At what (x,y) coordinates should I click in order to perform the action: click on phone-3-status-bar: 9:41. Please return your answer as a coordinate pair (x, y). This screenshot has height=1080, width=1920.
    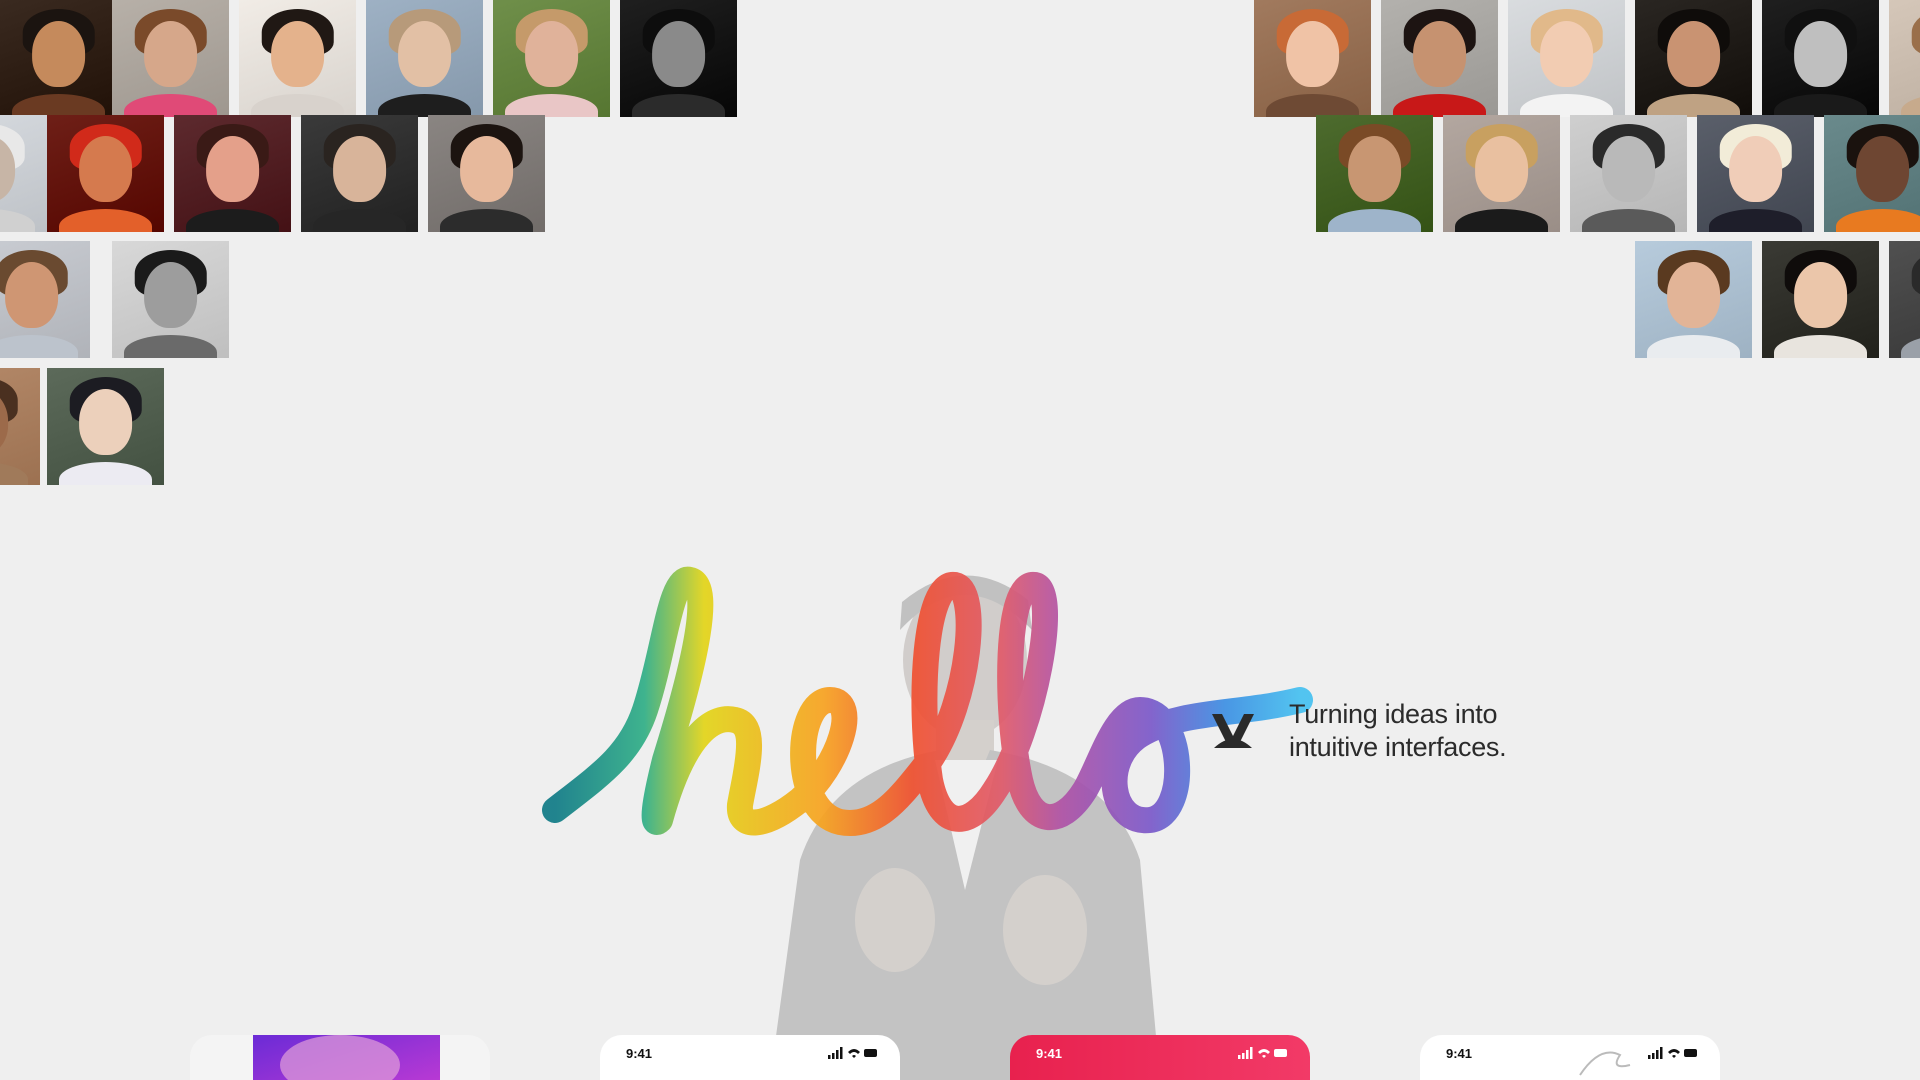
    Looking at the image, I should click on (1162, 1054).